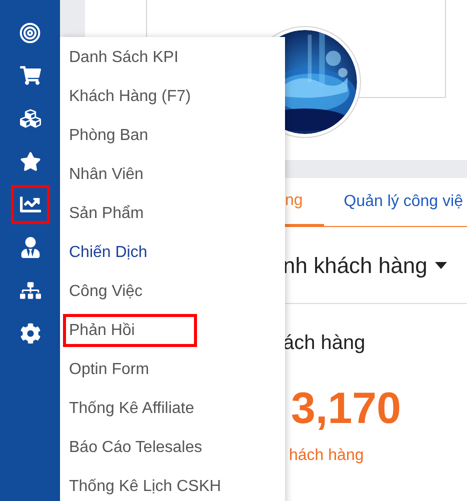  What do you see at coordinates (109, 369) in the screenshot?
I see `menu-item: Optin Form` at bounding box center [109, 369].